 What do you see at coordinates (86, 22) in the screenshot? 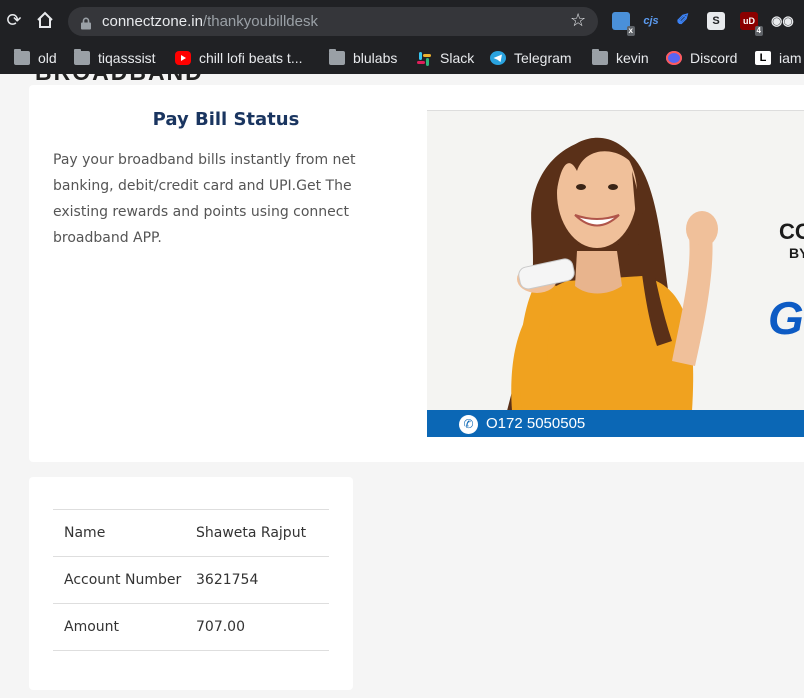
I see `lock-icon` at bounding box center [86, 22].